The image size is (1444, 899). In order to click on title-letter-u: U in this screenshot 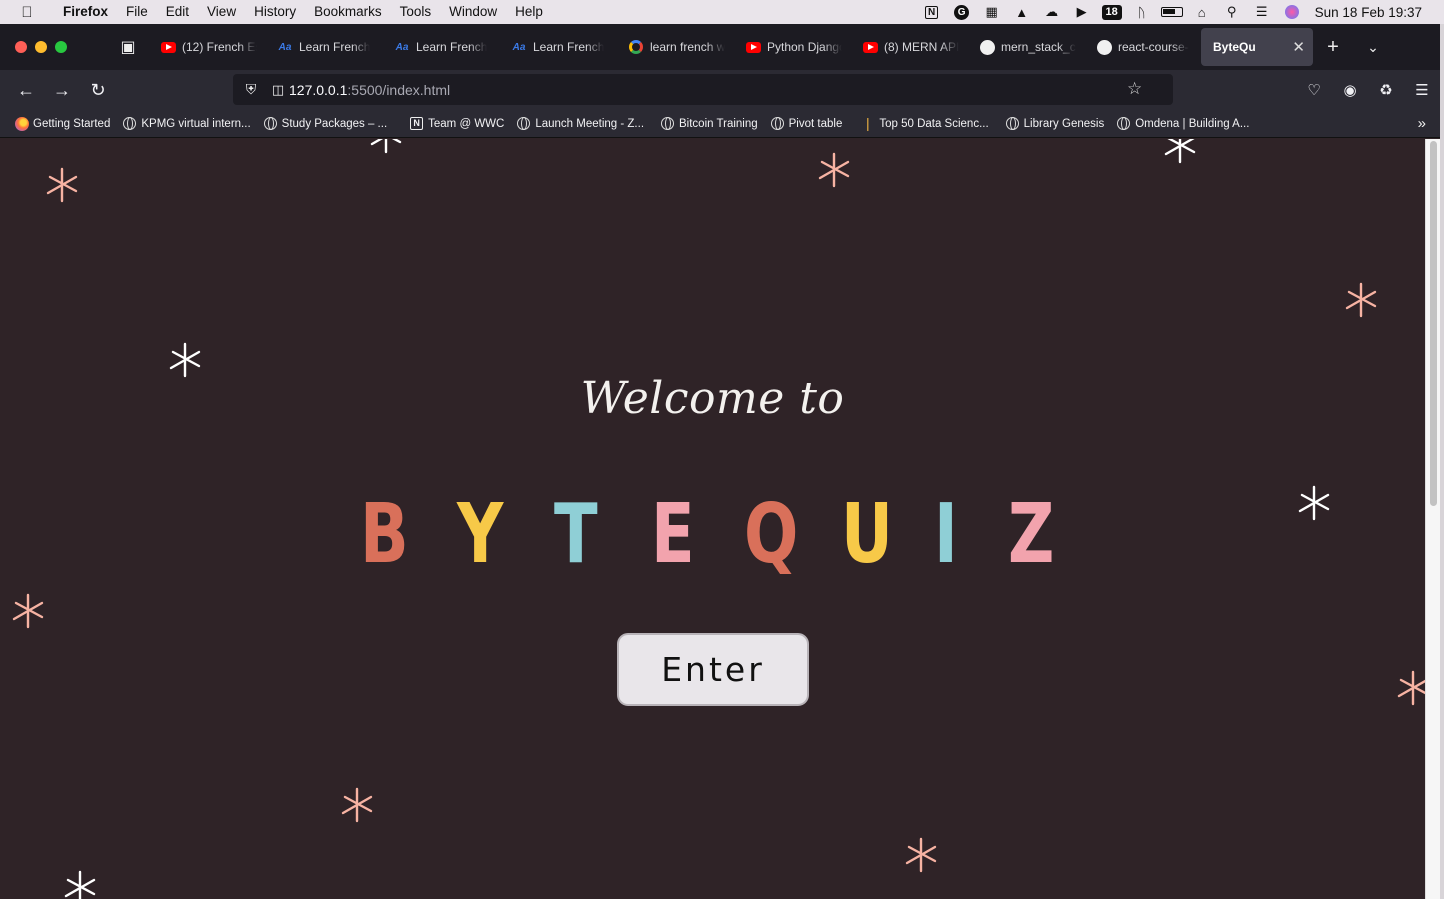, I will do `click(867, 534)`.